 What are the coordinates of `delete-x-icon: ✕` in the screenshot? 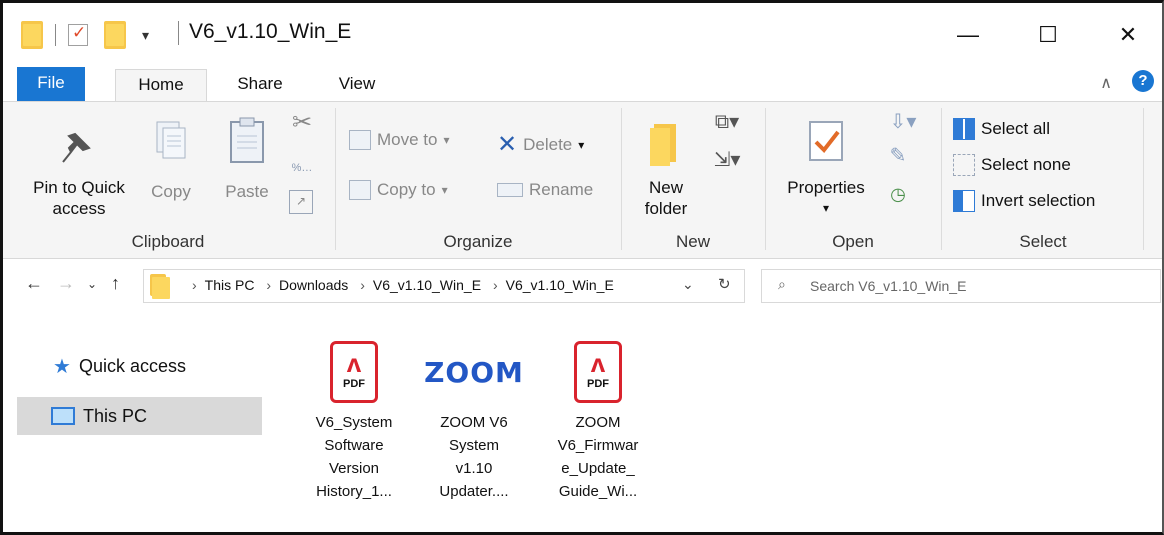 It's located at (507, 144).